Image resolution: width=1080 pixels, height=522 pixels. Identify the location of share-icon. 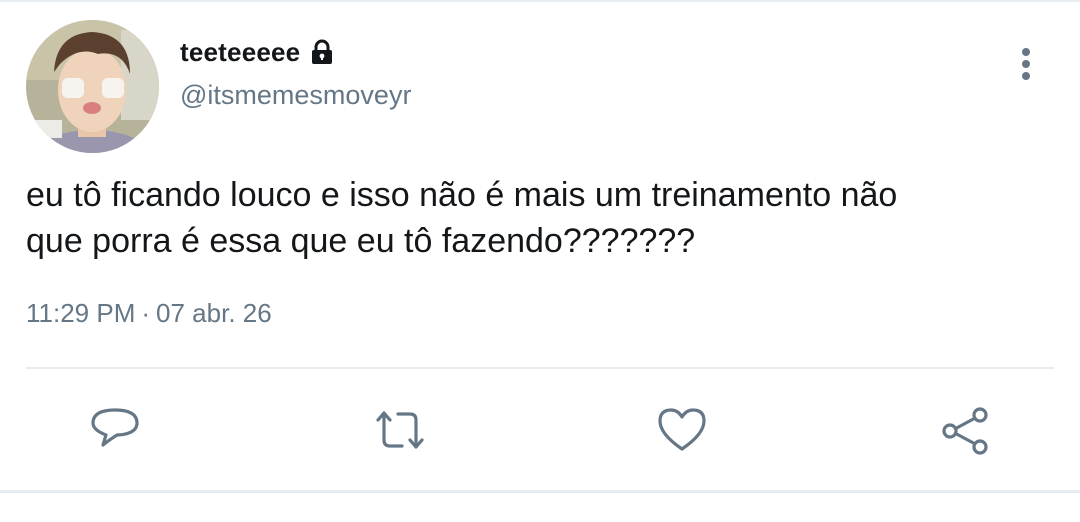
(965, 431).